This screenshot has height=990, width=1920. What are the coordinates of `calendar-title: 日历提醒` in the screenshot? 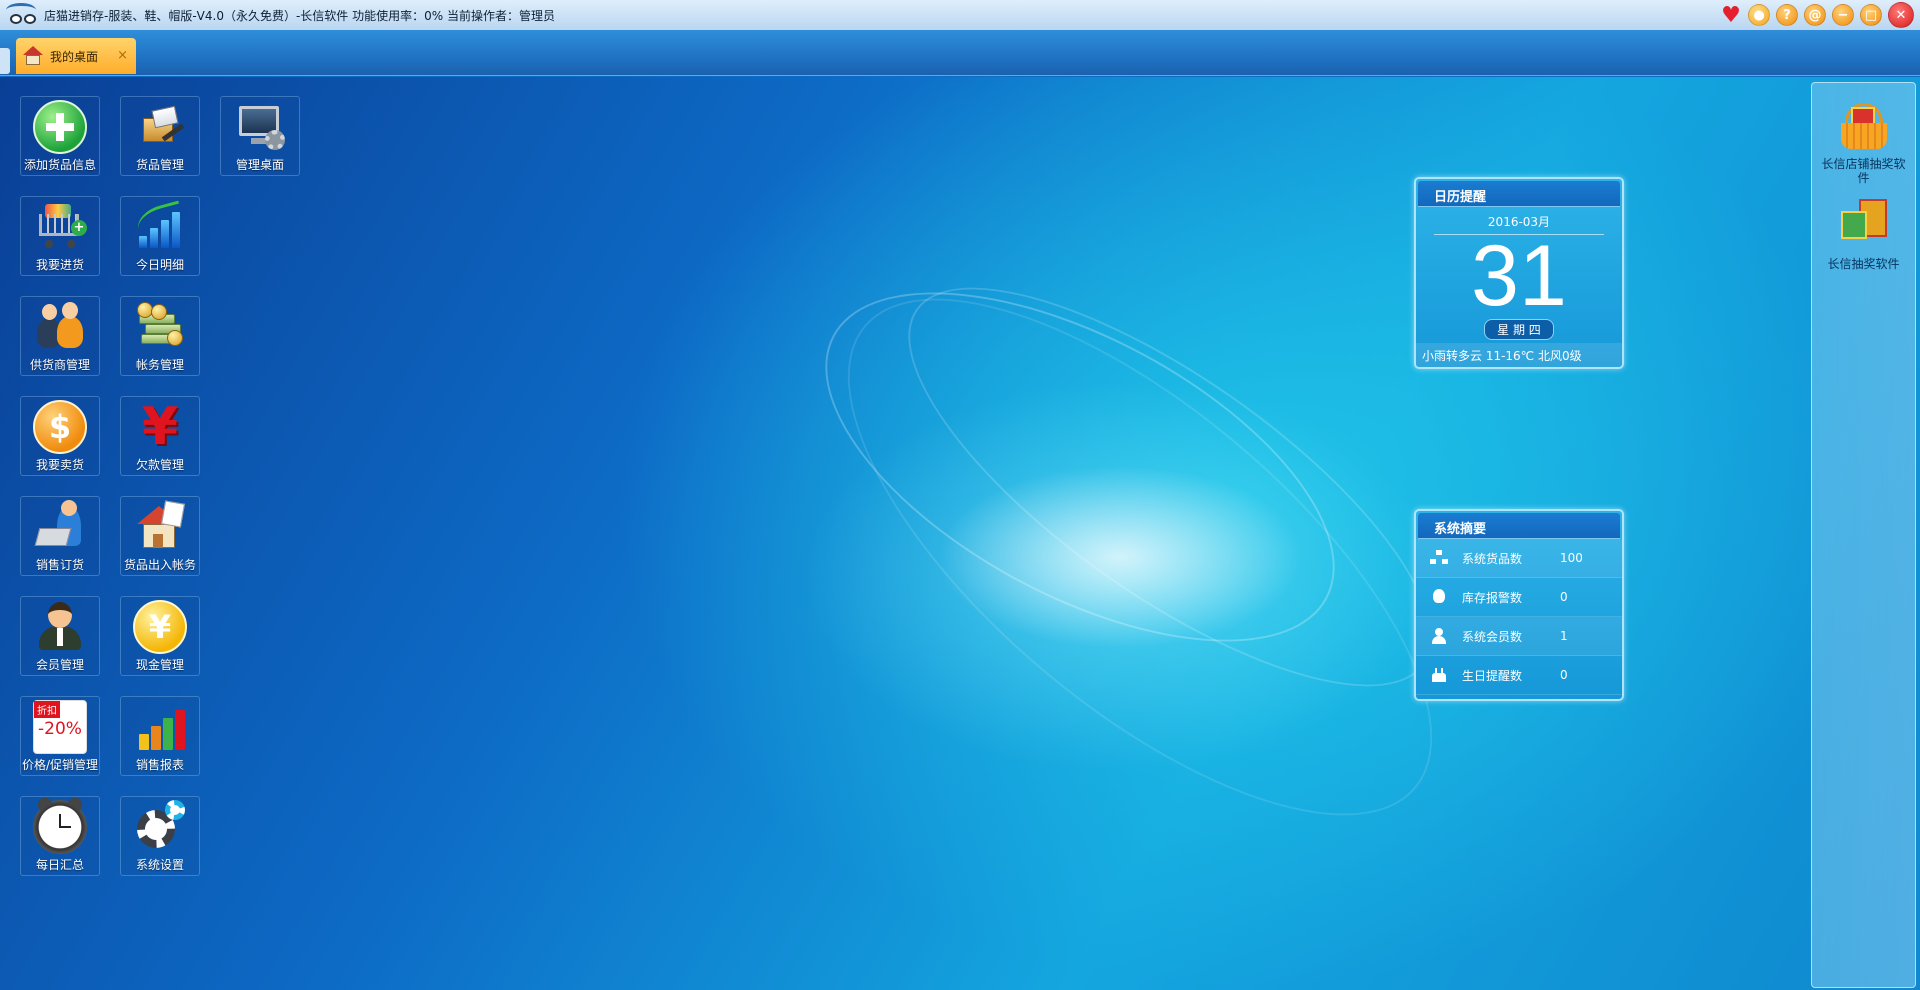 It's located at (1519, 194).